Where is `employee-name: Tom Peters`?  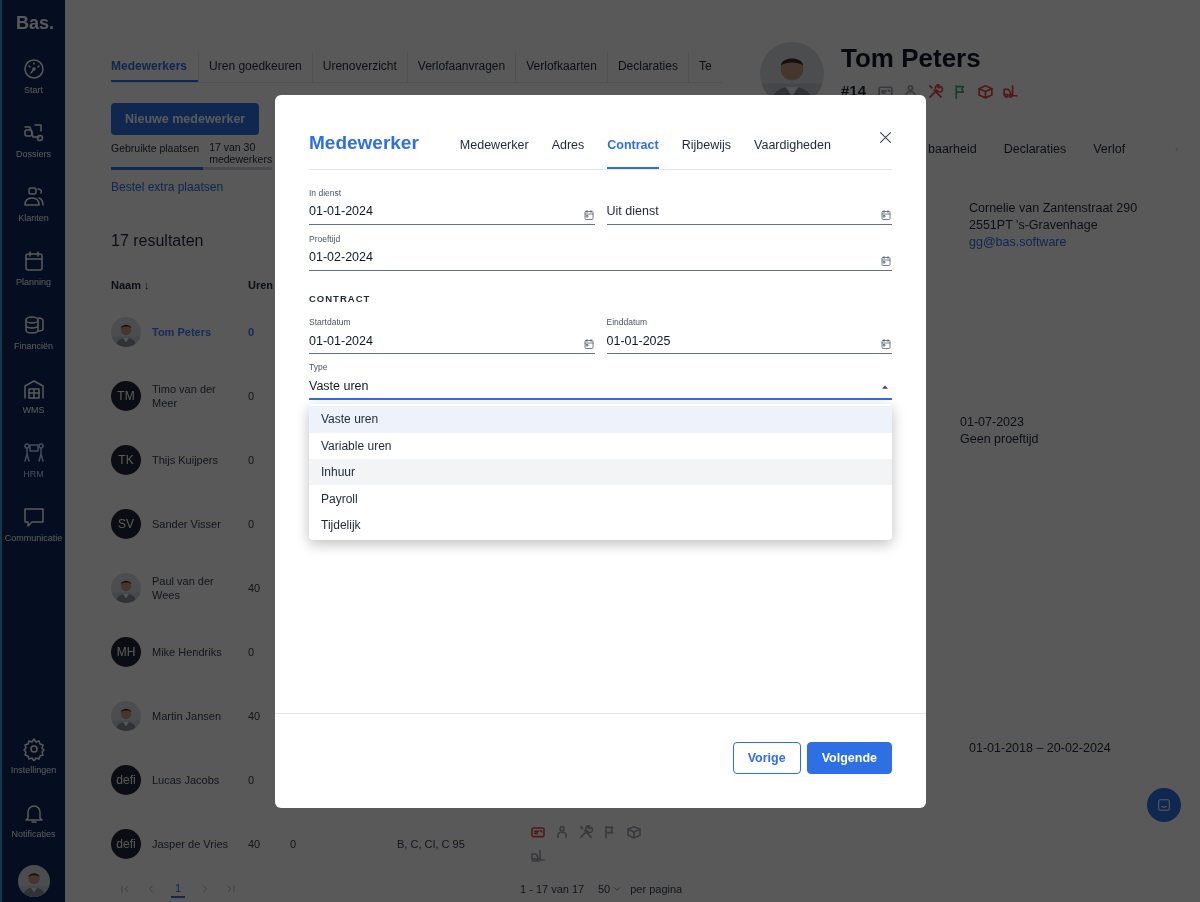
employee-name: Tom Peters is located at coordinates (196, 332).